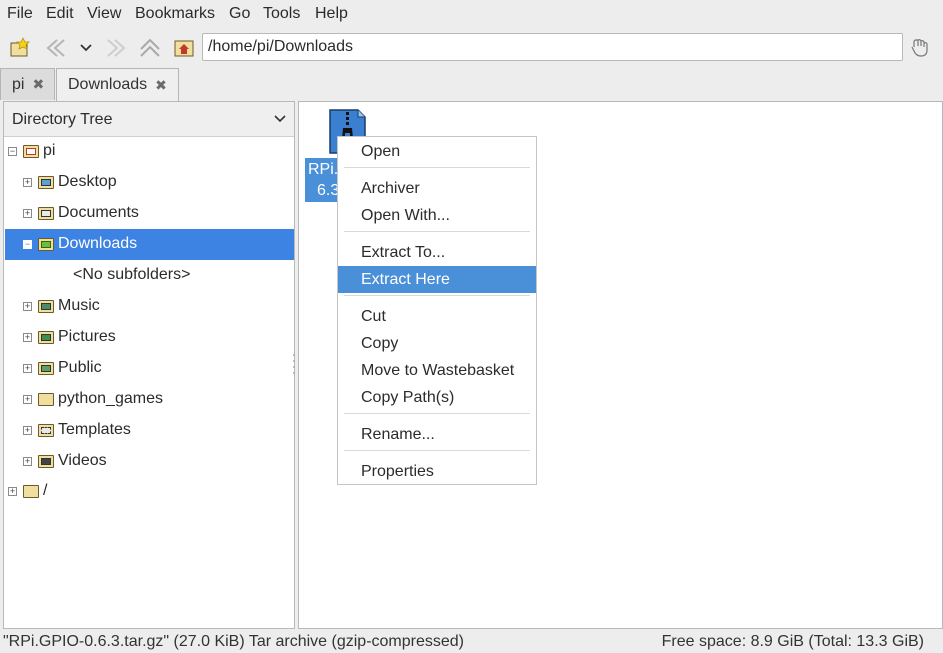 Image resolution: width=943 pixels, height=653 pixels. Describe the element at coordinates (82, 460) in the screenshot. I see `tree-item-label: Videos` at that location.